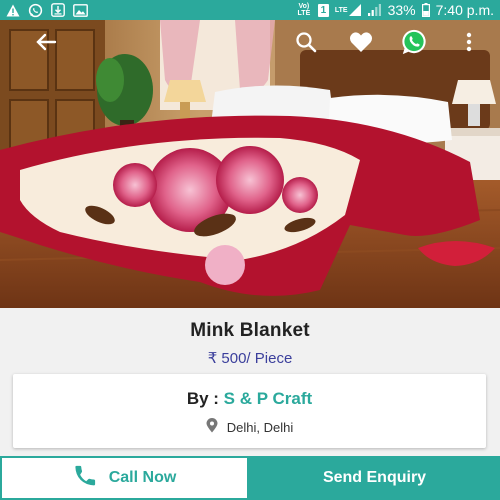  What do you see at coordinates (202, 398) in the screenshot?
I see `seller-by-label: By :` at bounding box center [202, 398].